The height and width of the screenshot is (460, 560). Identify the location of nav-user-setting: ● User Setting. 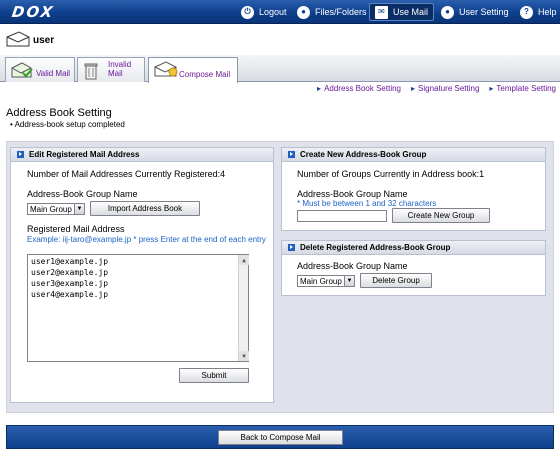
(475, 12).